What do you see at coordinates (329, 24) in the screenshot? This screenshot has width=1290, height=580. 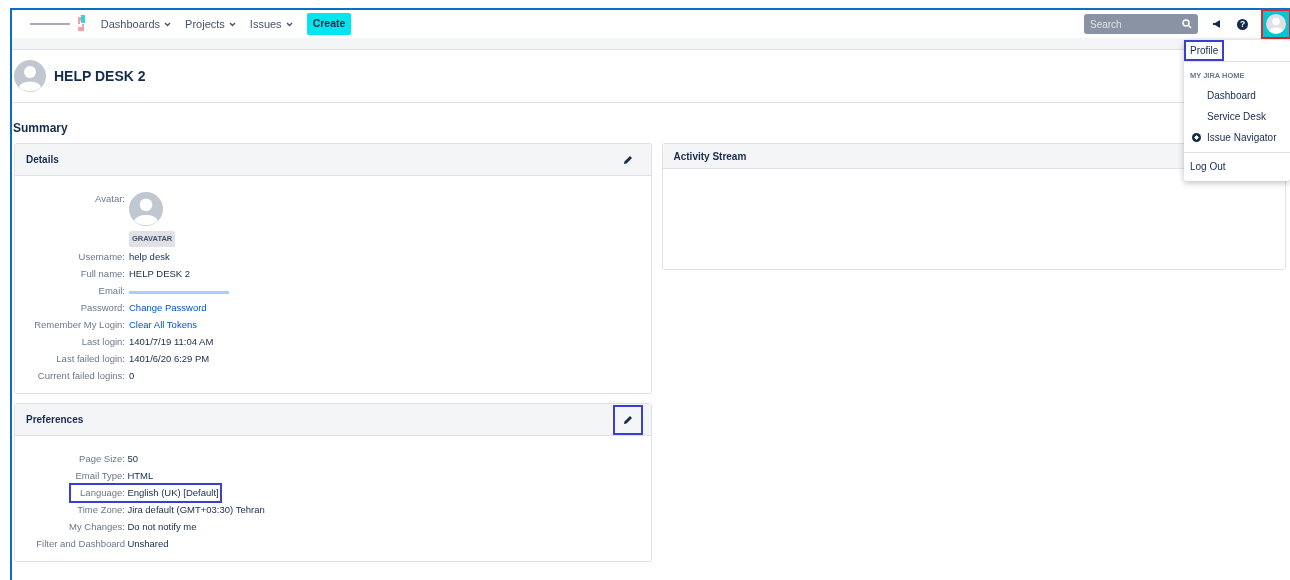 I see `create-button: Create` at bounding box center [329, 24].